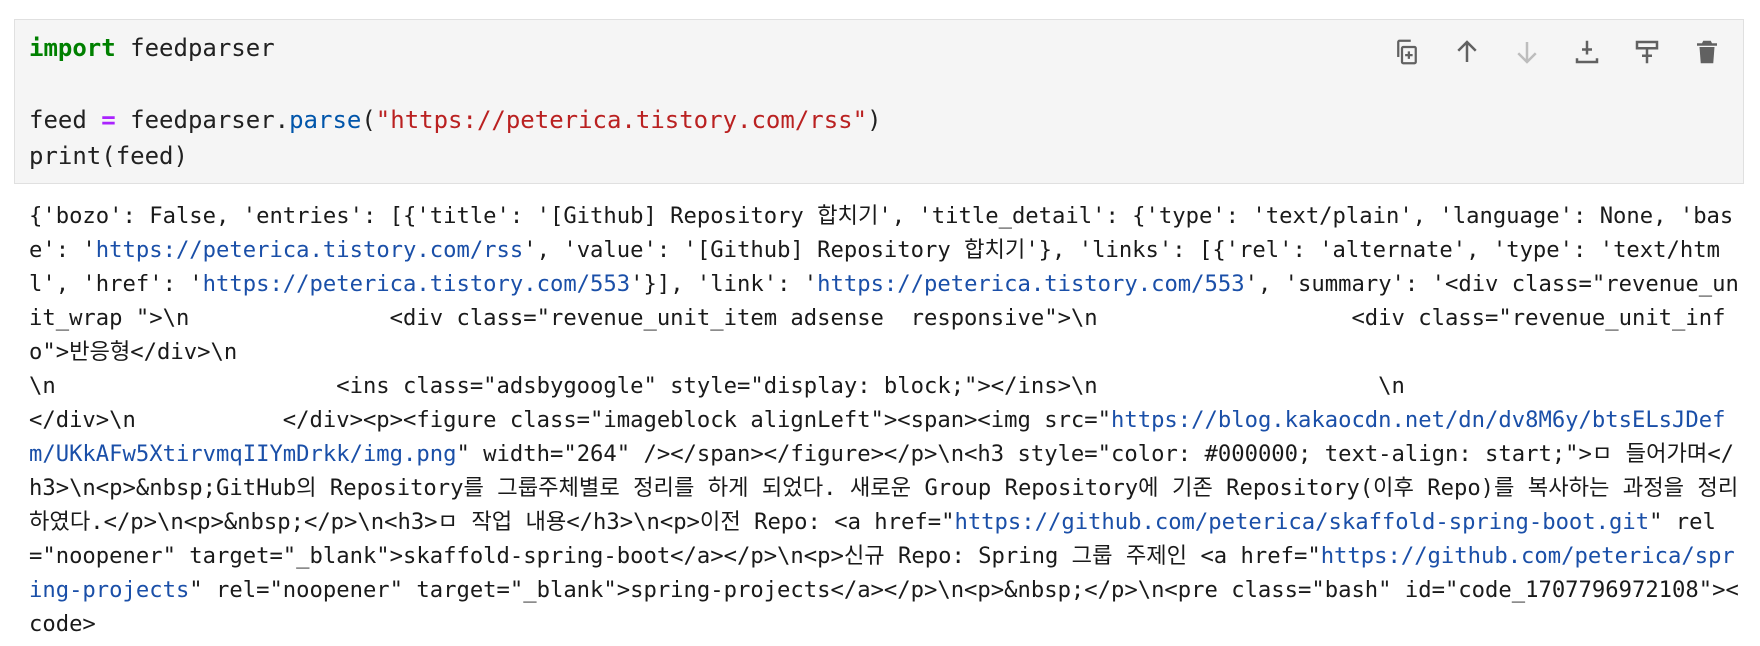 The height and width of the screenshot is (646, 1760). I want to click on move-down-button, so click(1527, 52).